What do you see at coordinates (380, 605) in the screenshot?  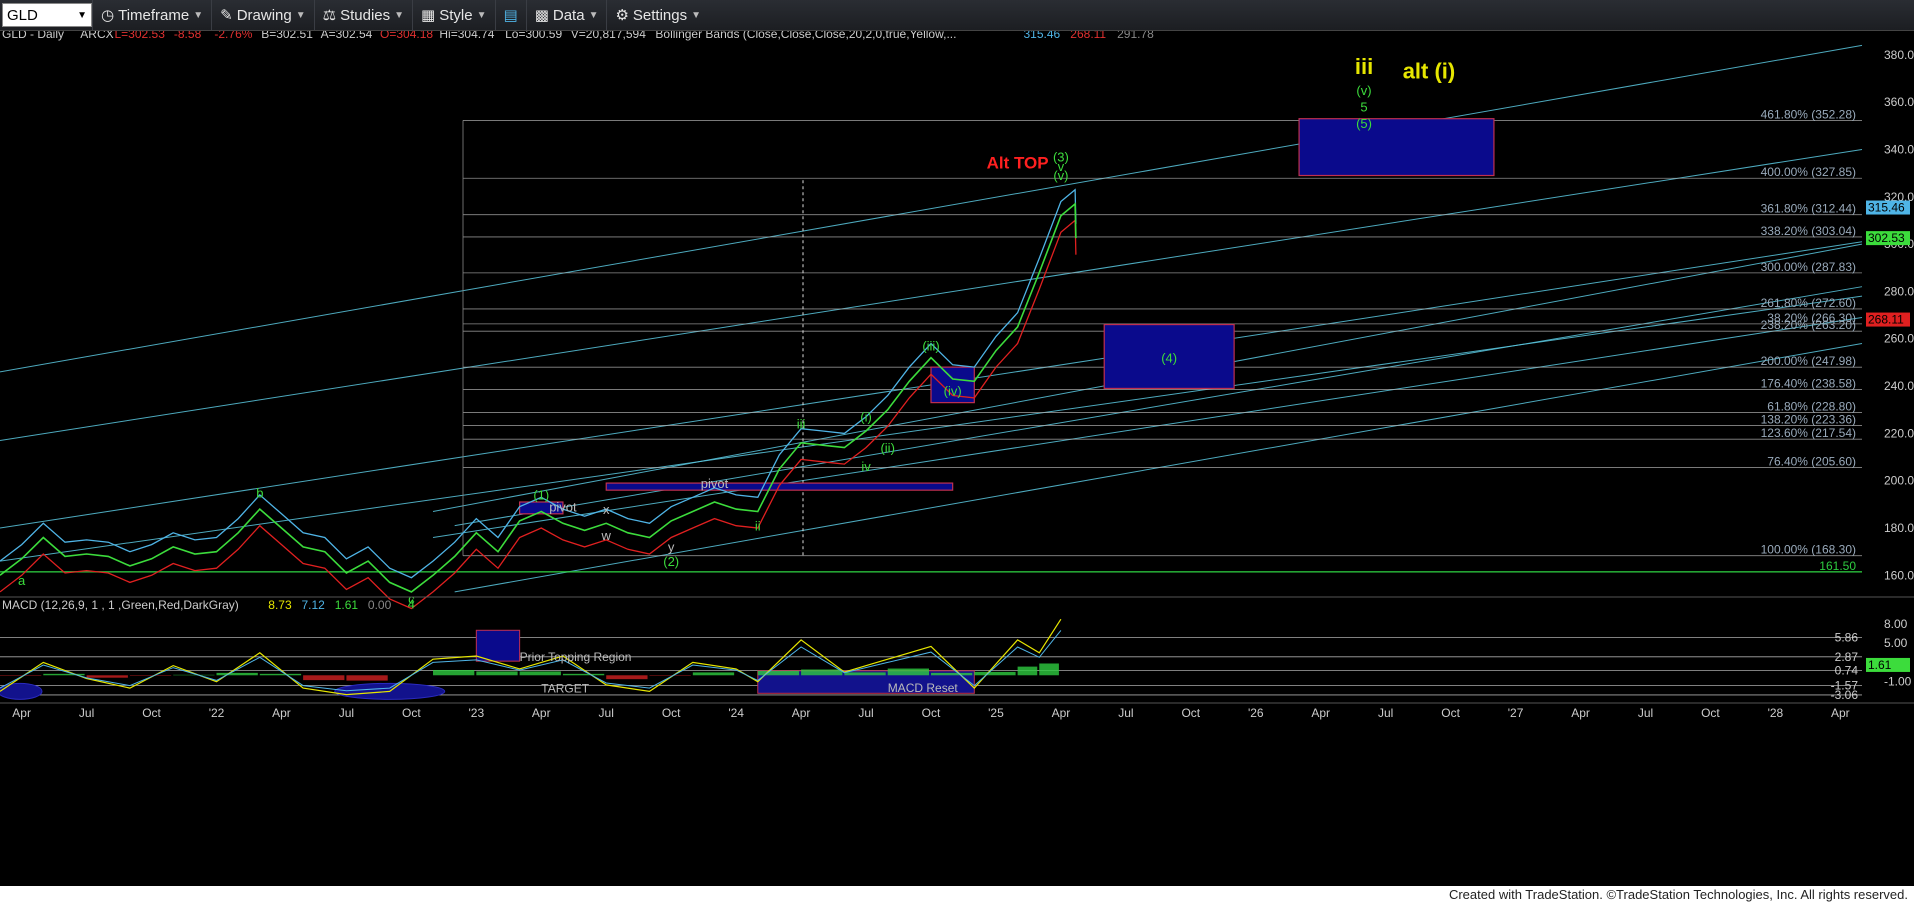 I see `macd-value-4: 0.00` at bounding box center [380, 605].